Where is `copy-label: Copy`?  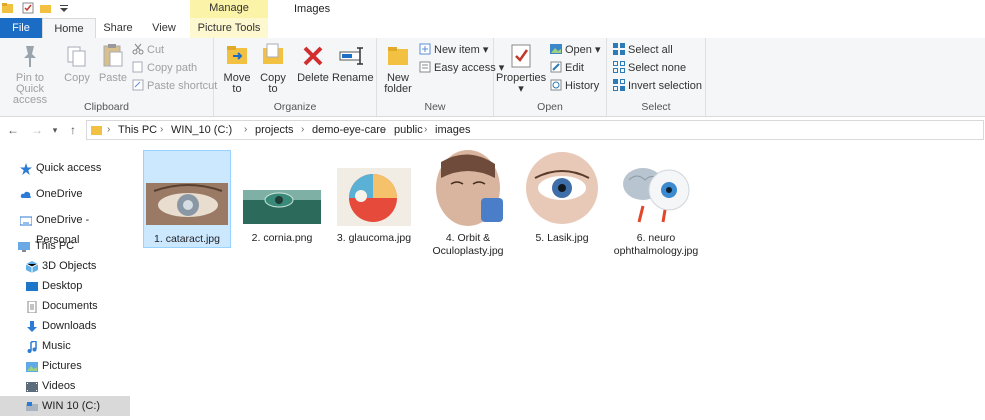
copy-label: Copy is located at coordinates (77, 78).